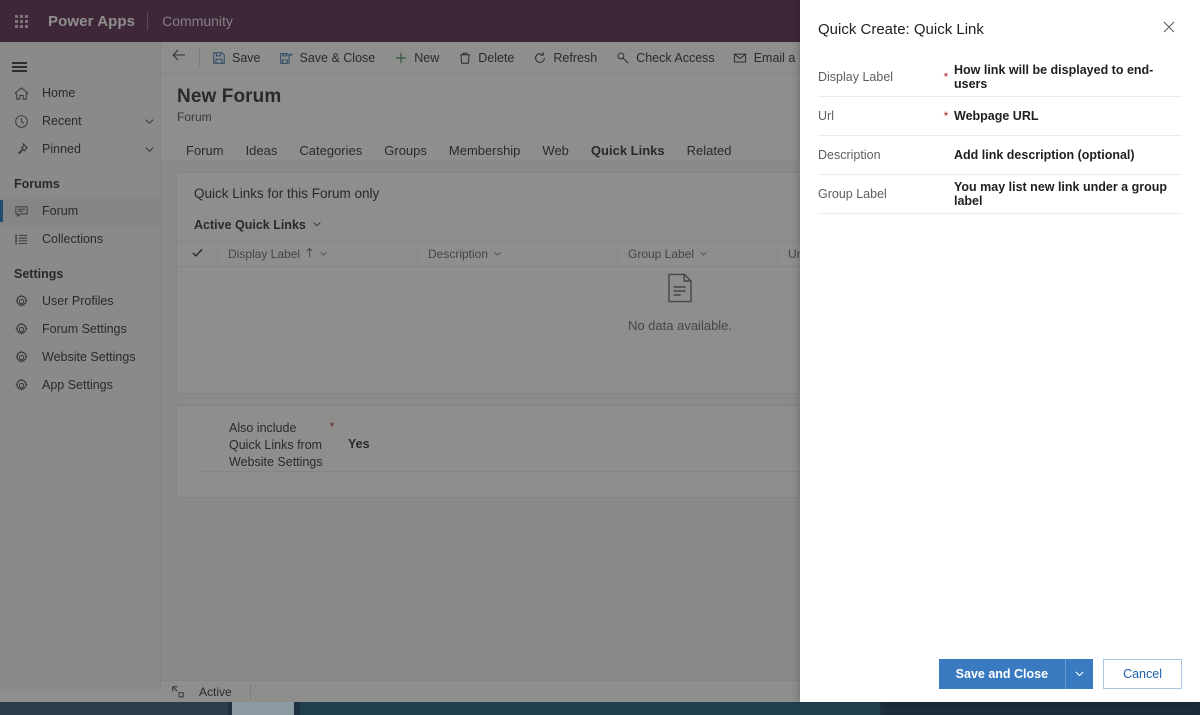  Describe the element at coordinates (1000, 29) in the screenshot. I see `panel-header: Quick Create: Quick Link` at that location.